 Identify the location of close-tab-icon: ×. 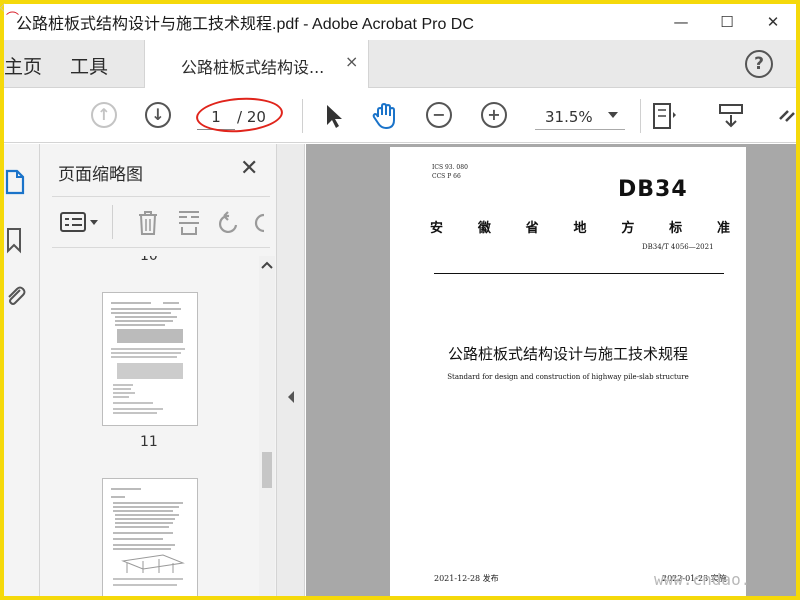
(351, 61).